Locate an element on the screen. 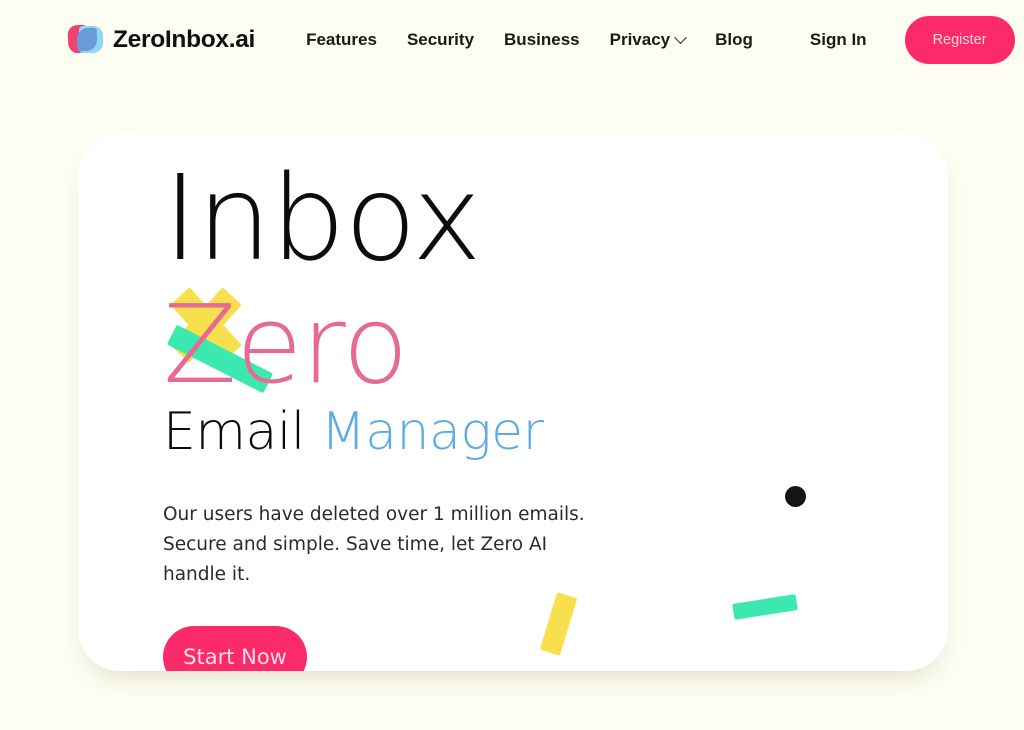 Image resolution: width=1024 pixels, height=730 pixels. hero-headline-inbox: Inbox is located at coordinates (322, 218).